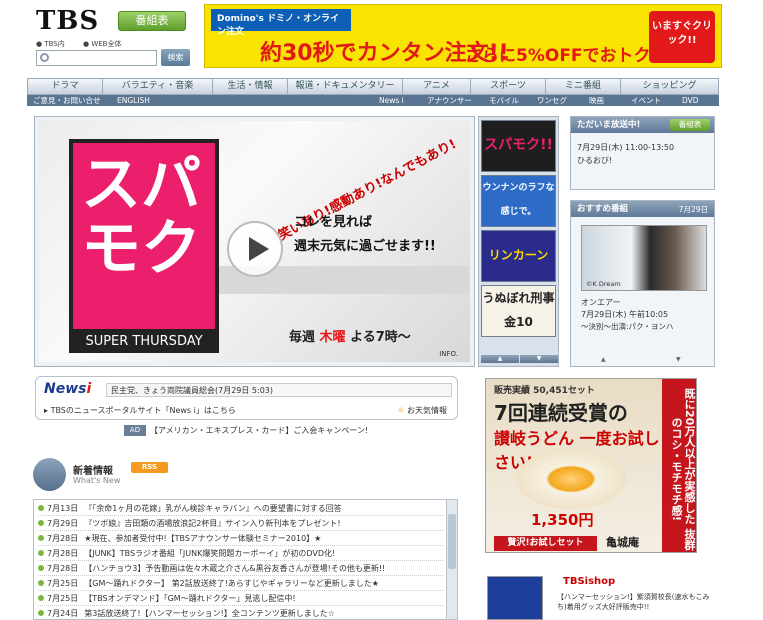  Describe the element at coordinates (158, 86) in the screenshot. I see `nav-variety: バラエティ・音楽` at that location.